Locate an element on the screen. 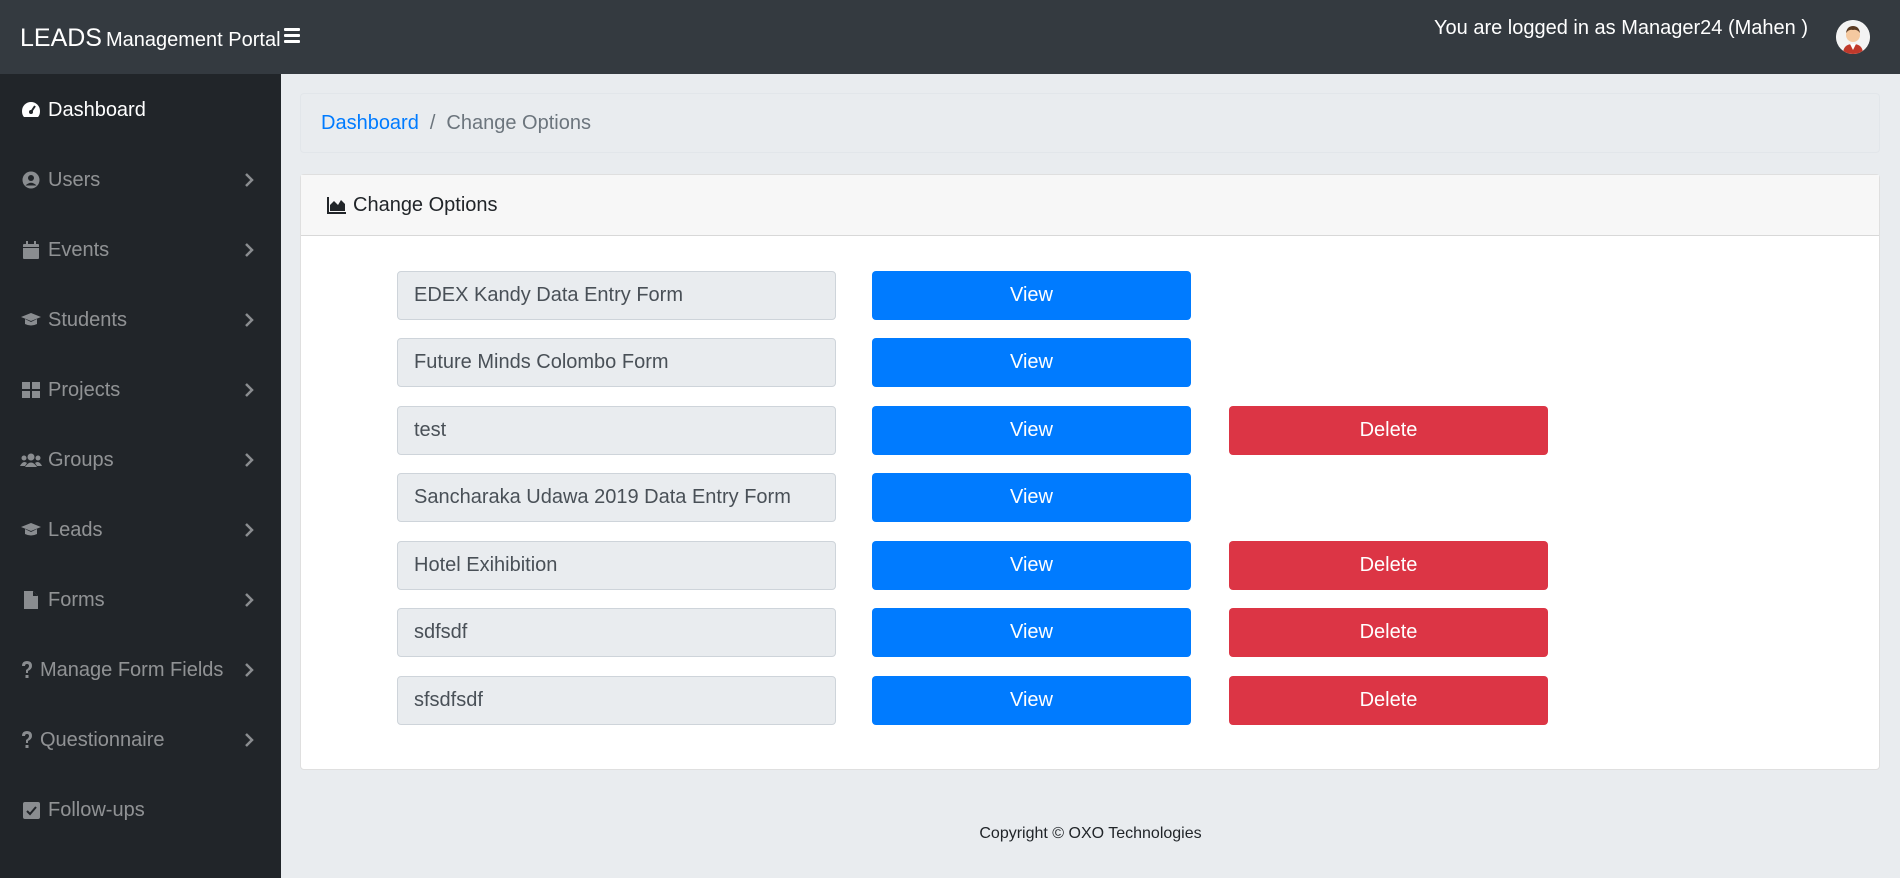 The image size is (1900, 878). breadcrumb-current: Change Options is located at coordinates (518, 122).